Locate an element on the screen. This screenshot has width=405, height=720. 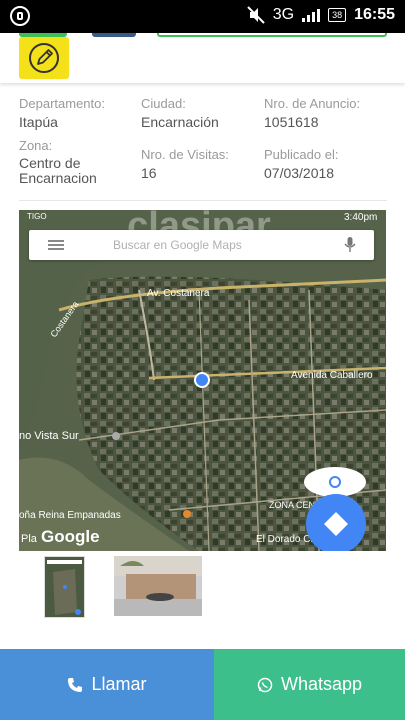
visitas-label: Nro. de Visitas: is located at coordinates (185, 154).